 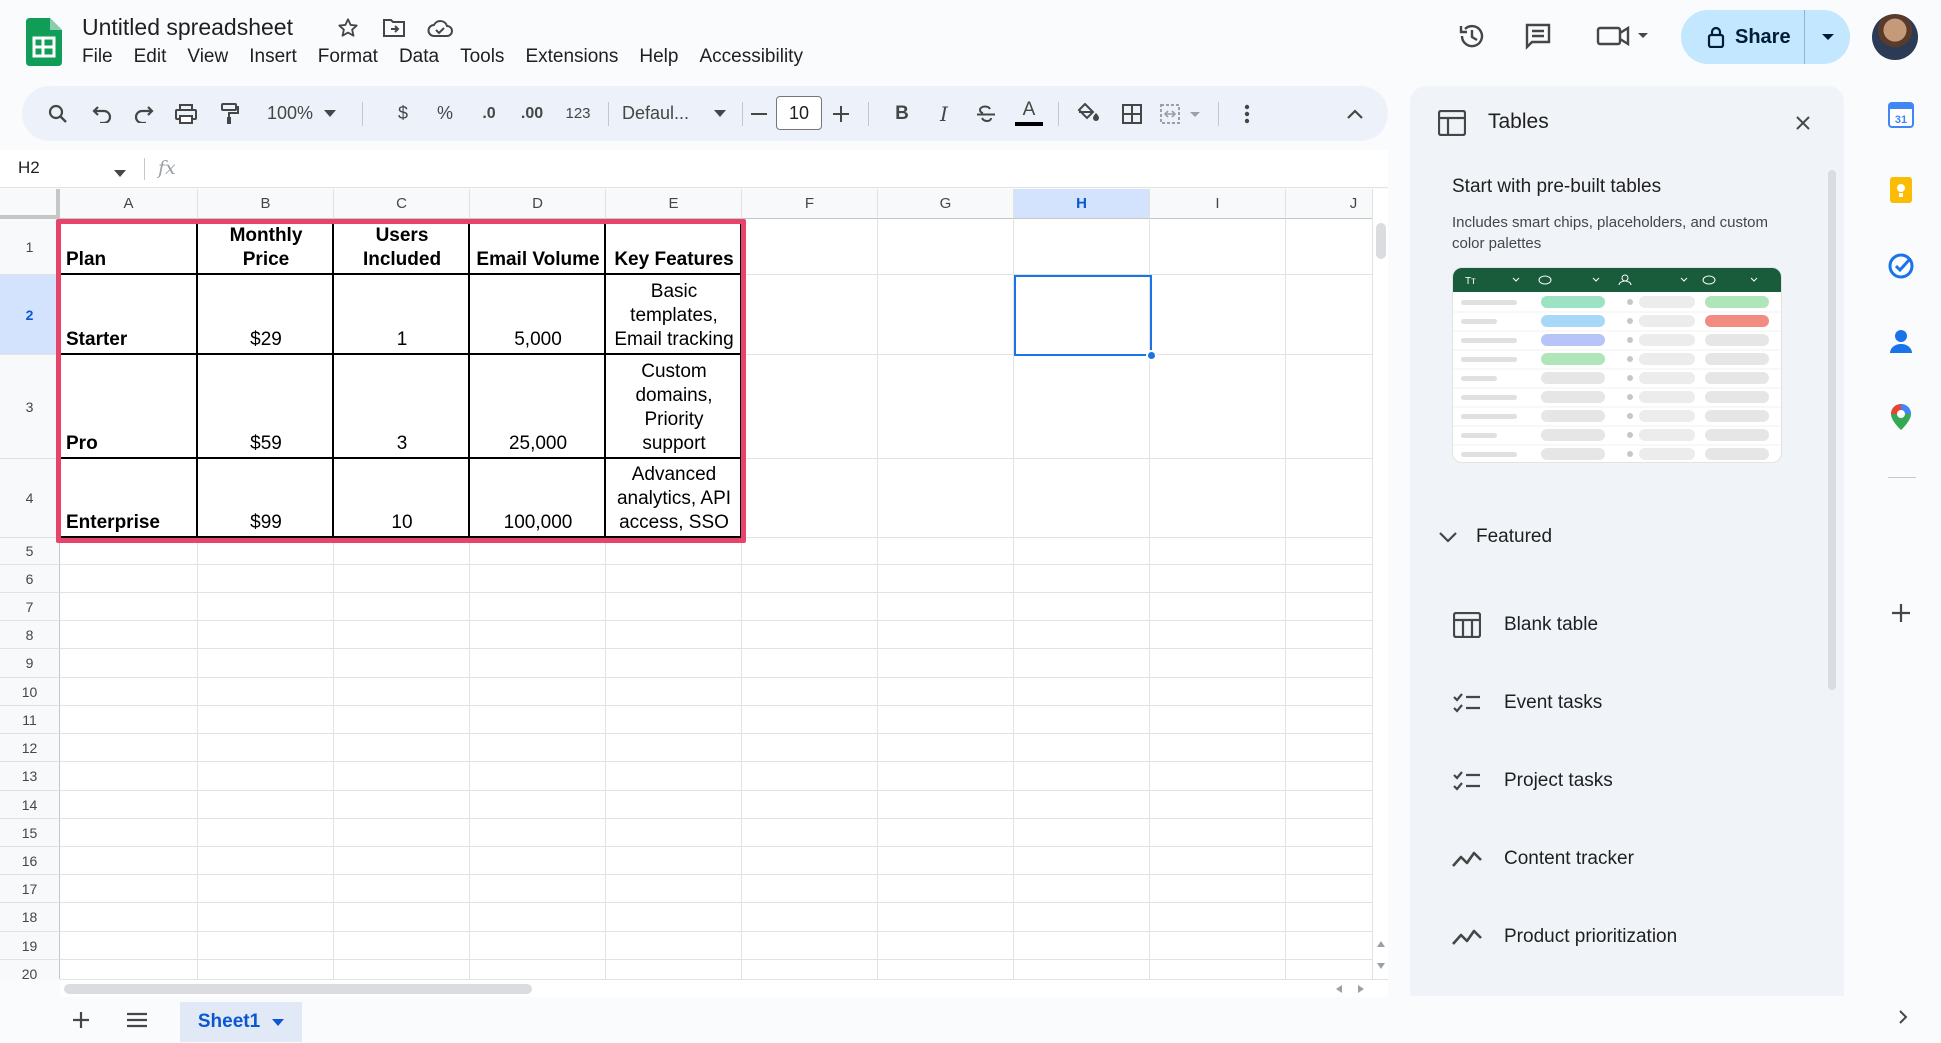 What do you see at coordinates (1901, 115) in the screenshot?
I see `calendar-icon: 31` at bounding box center [1901, 115].